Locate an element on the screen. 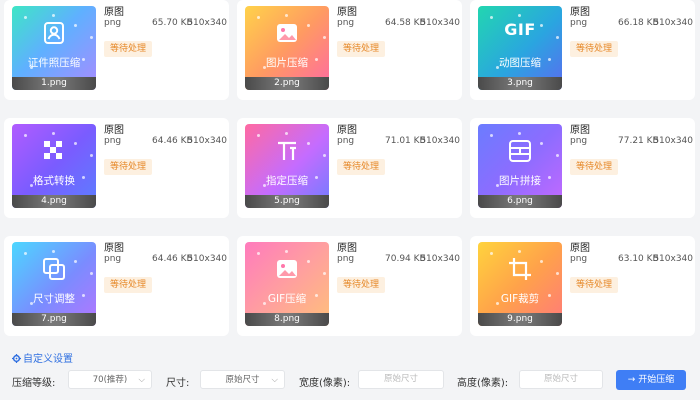 This screenshot has width=700, height=400. image-thumbnail: GIF裁剪 9.png is located at coordinates (520, 284).